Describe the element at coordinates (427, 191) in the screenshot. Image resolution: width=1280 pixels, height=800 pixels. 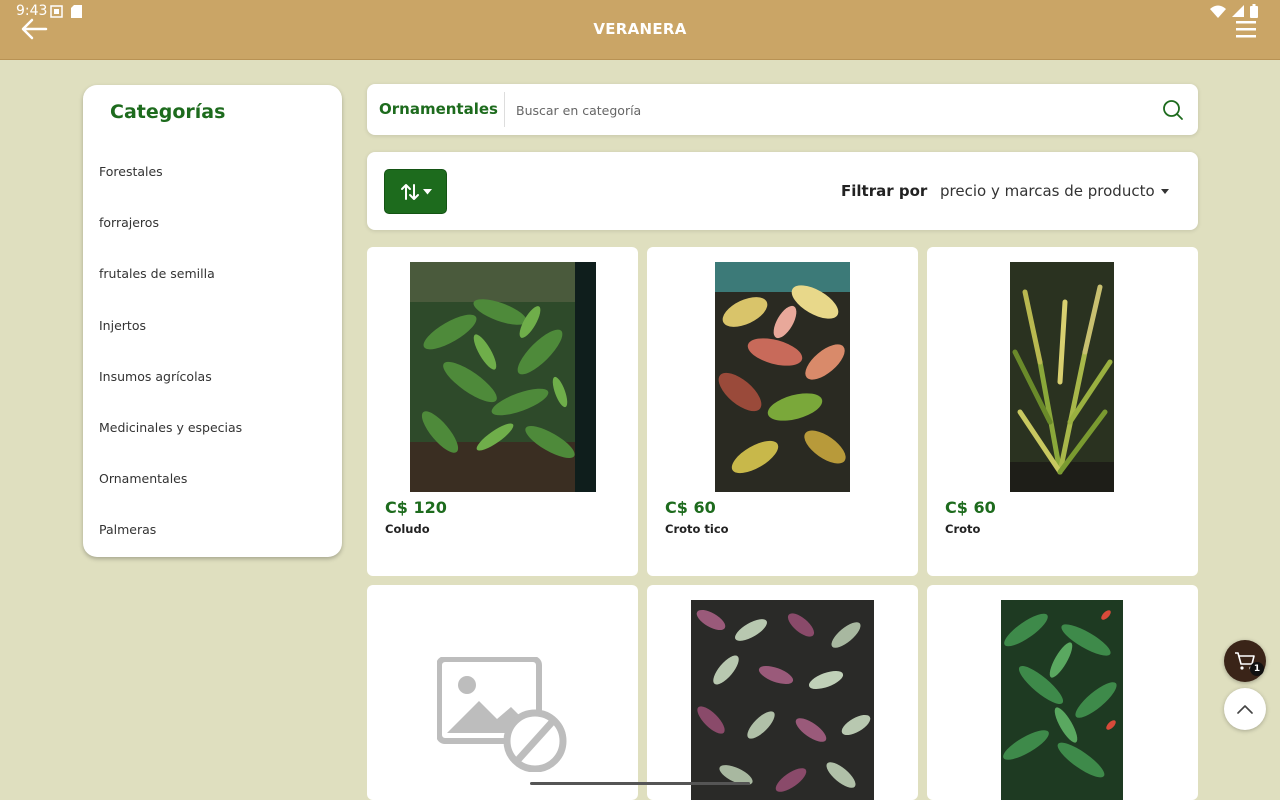
I see `chevron-down-icon` at that location.